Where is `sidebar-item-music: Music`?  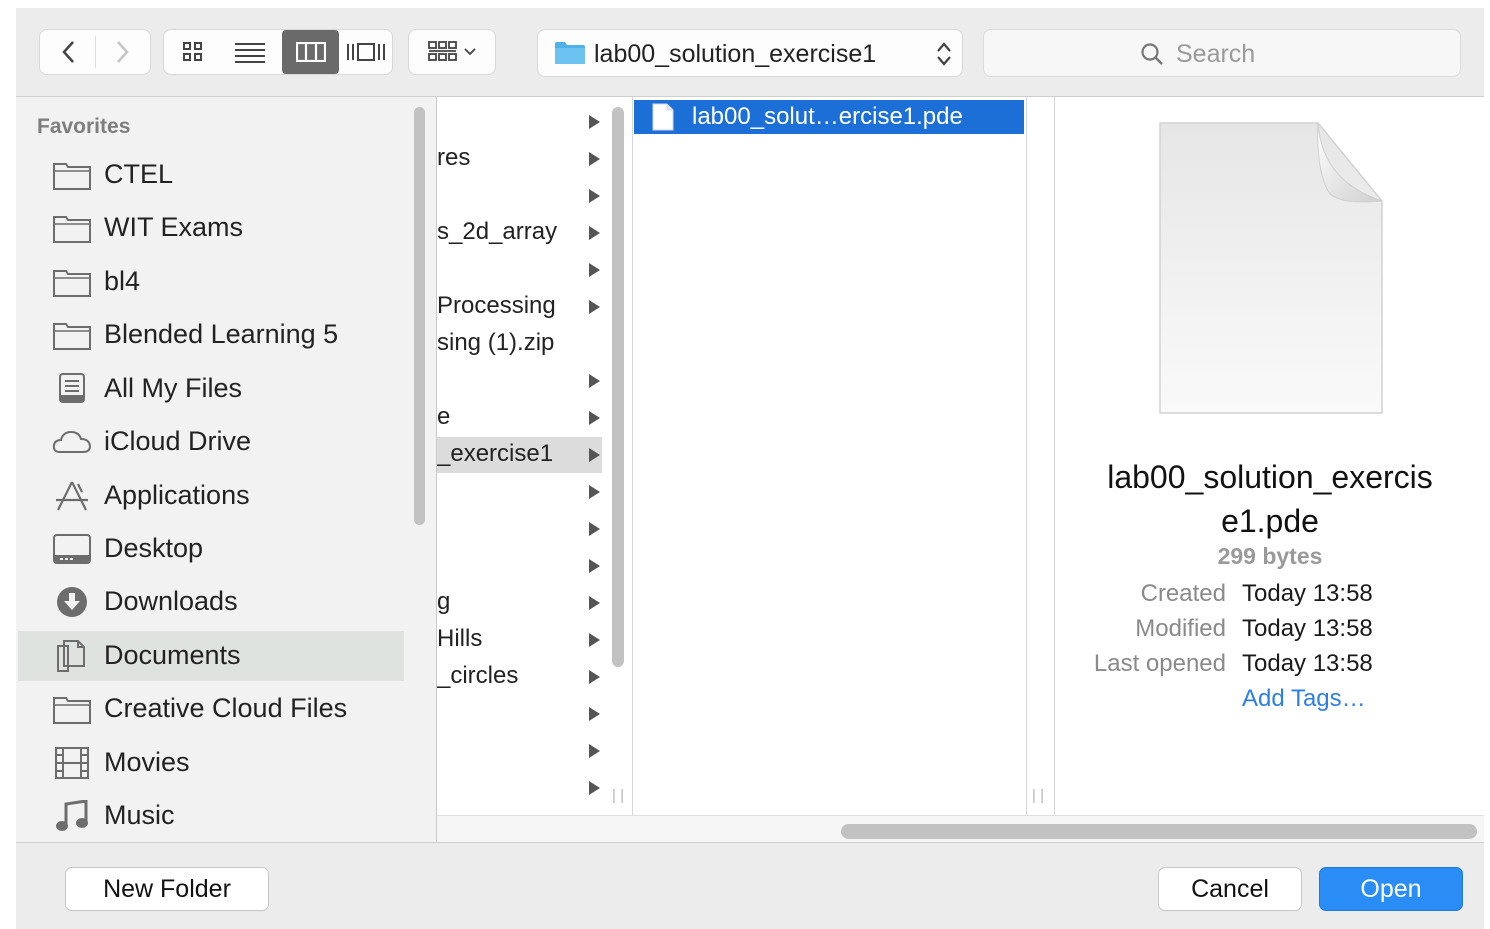 sidebar-item-music: Music is located at coordinates (211, 816).